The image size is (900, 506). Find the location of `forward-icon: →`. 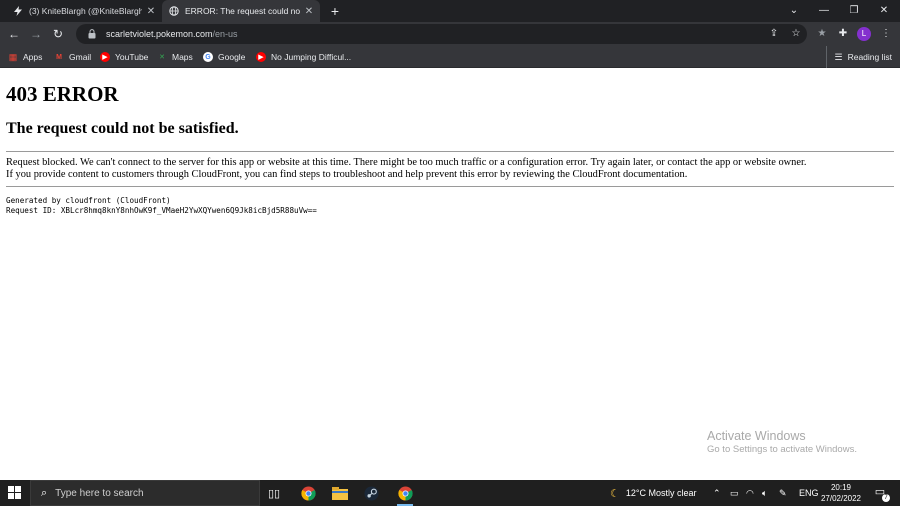

forward-icon: → is located at coordinates (36, 34).